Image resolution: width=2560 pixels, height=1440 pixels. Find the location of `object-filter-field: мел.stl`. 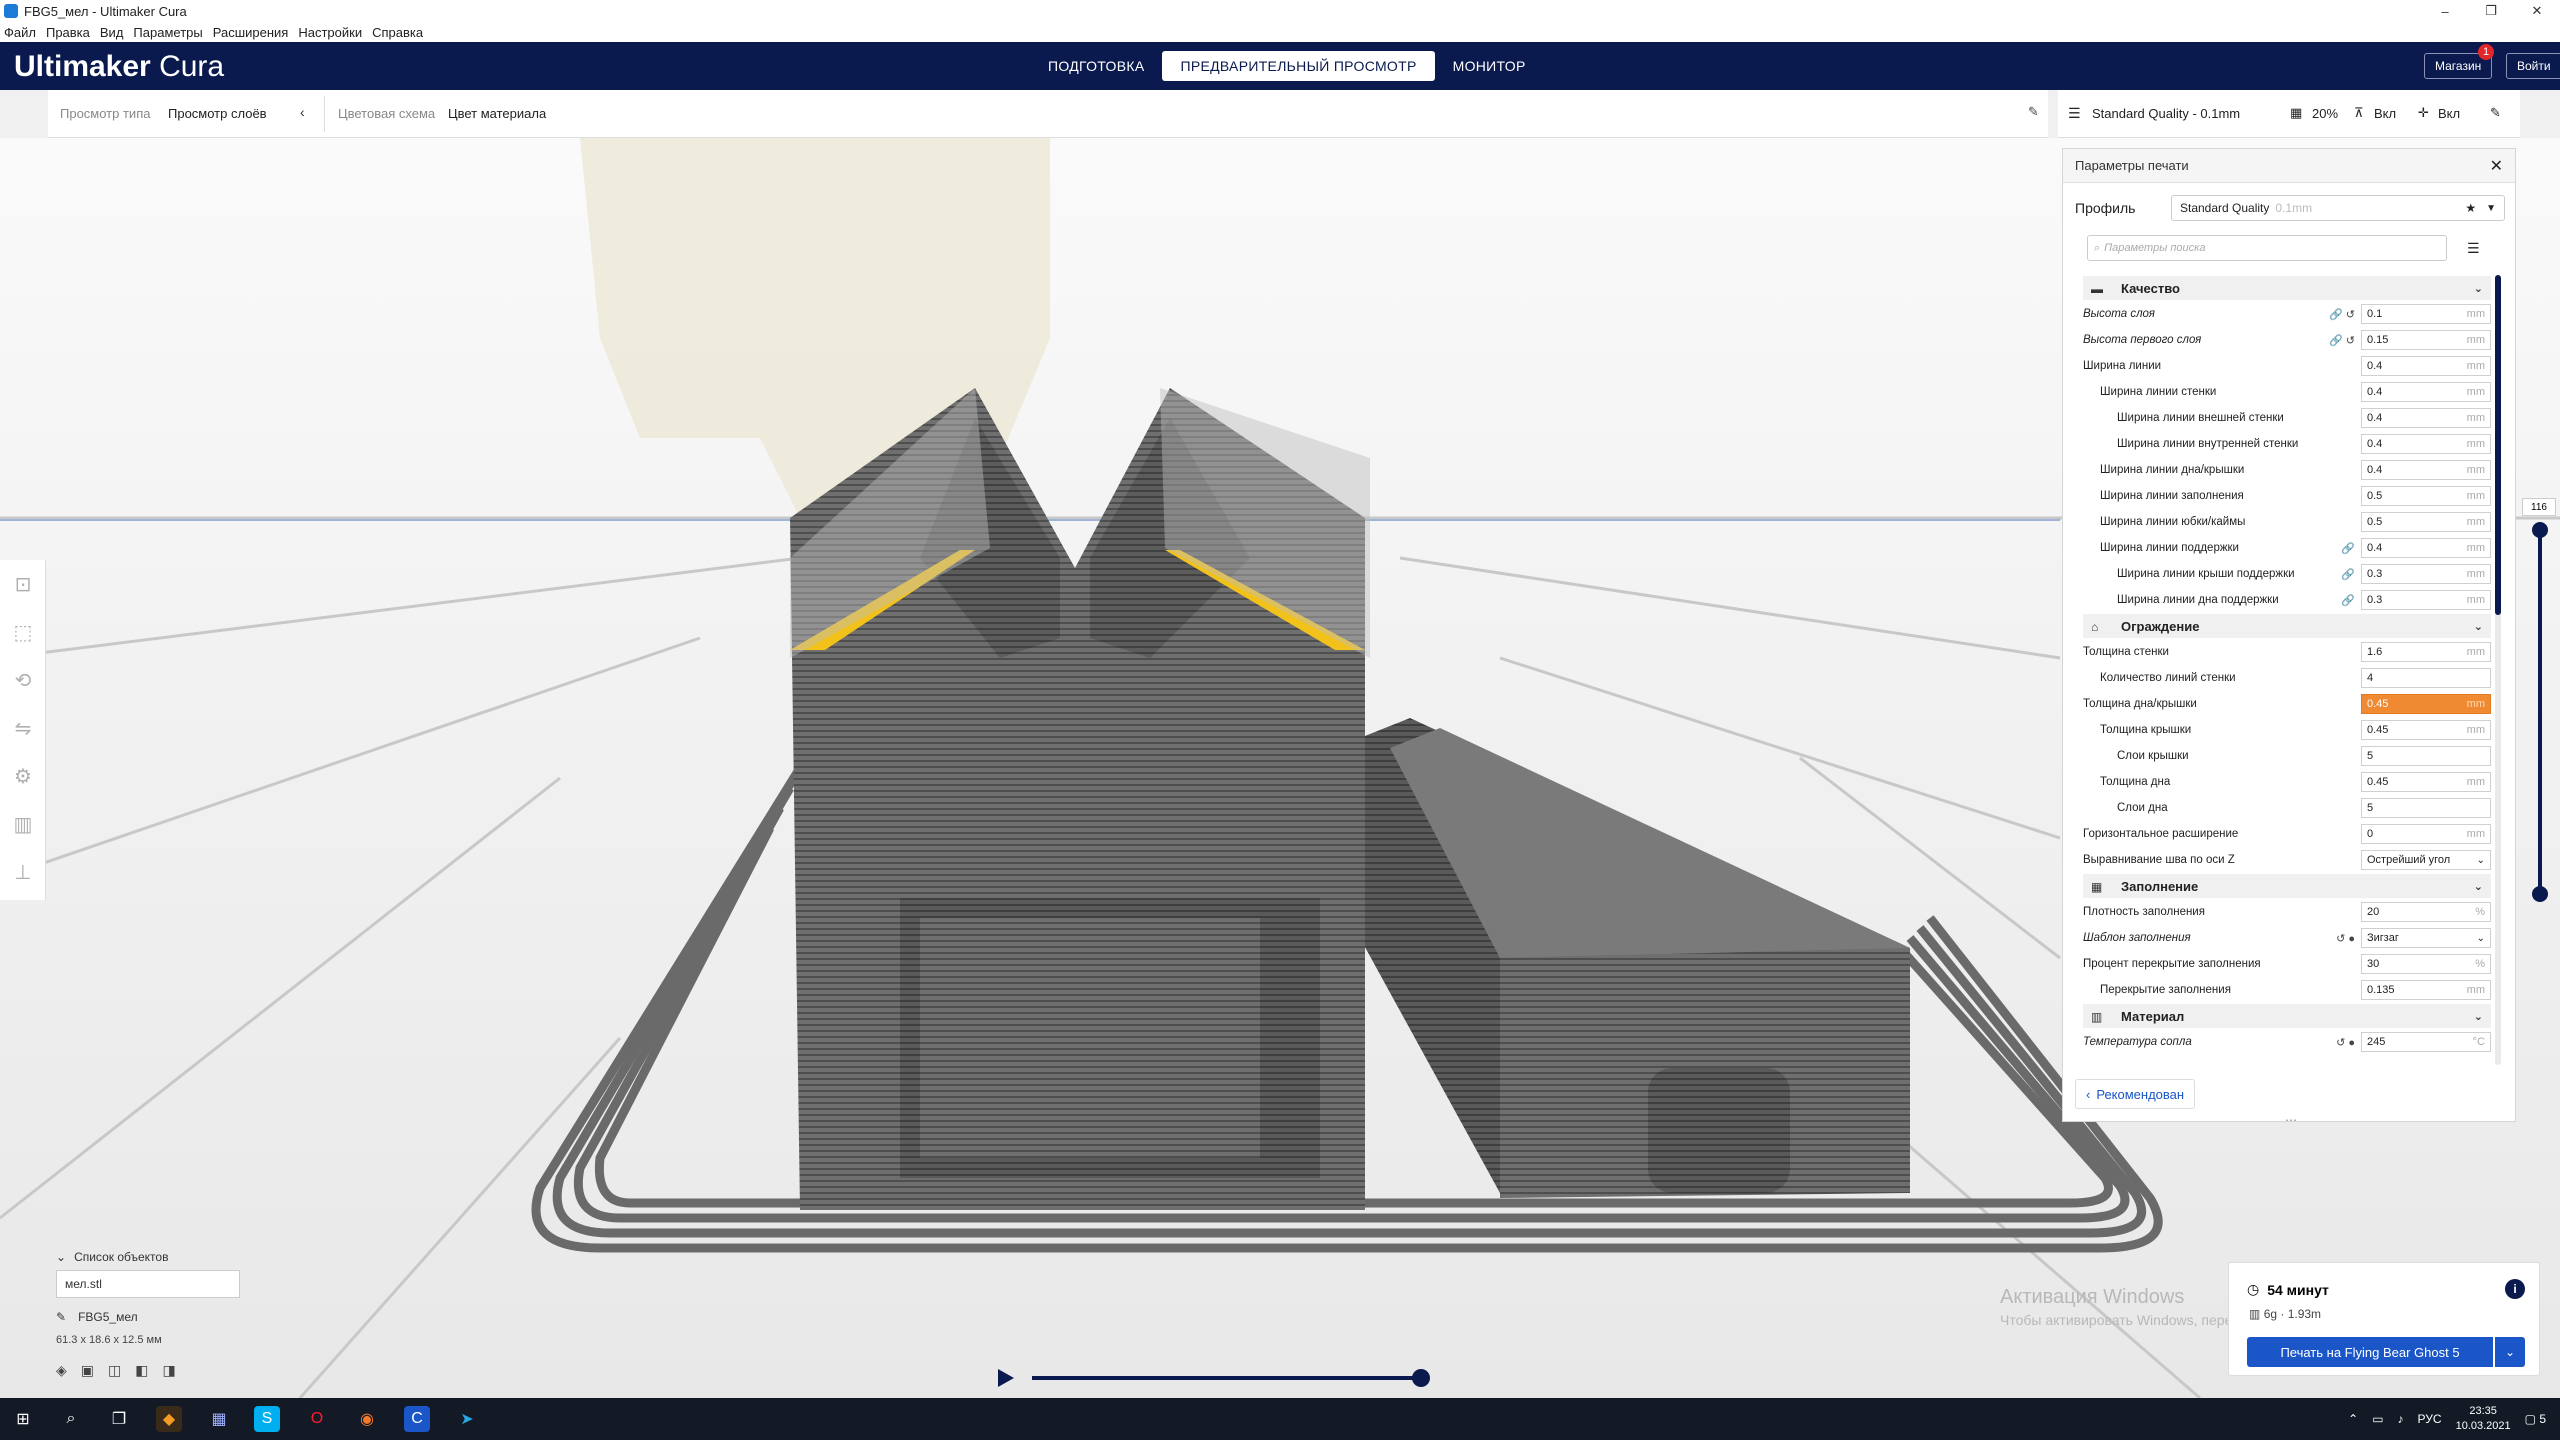

object-filter-field: мел.stl is located at coordinates (148, 1284).